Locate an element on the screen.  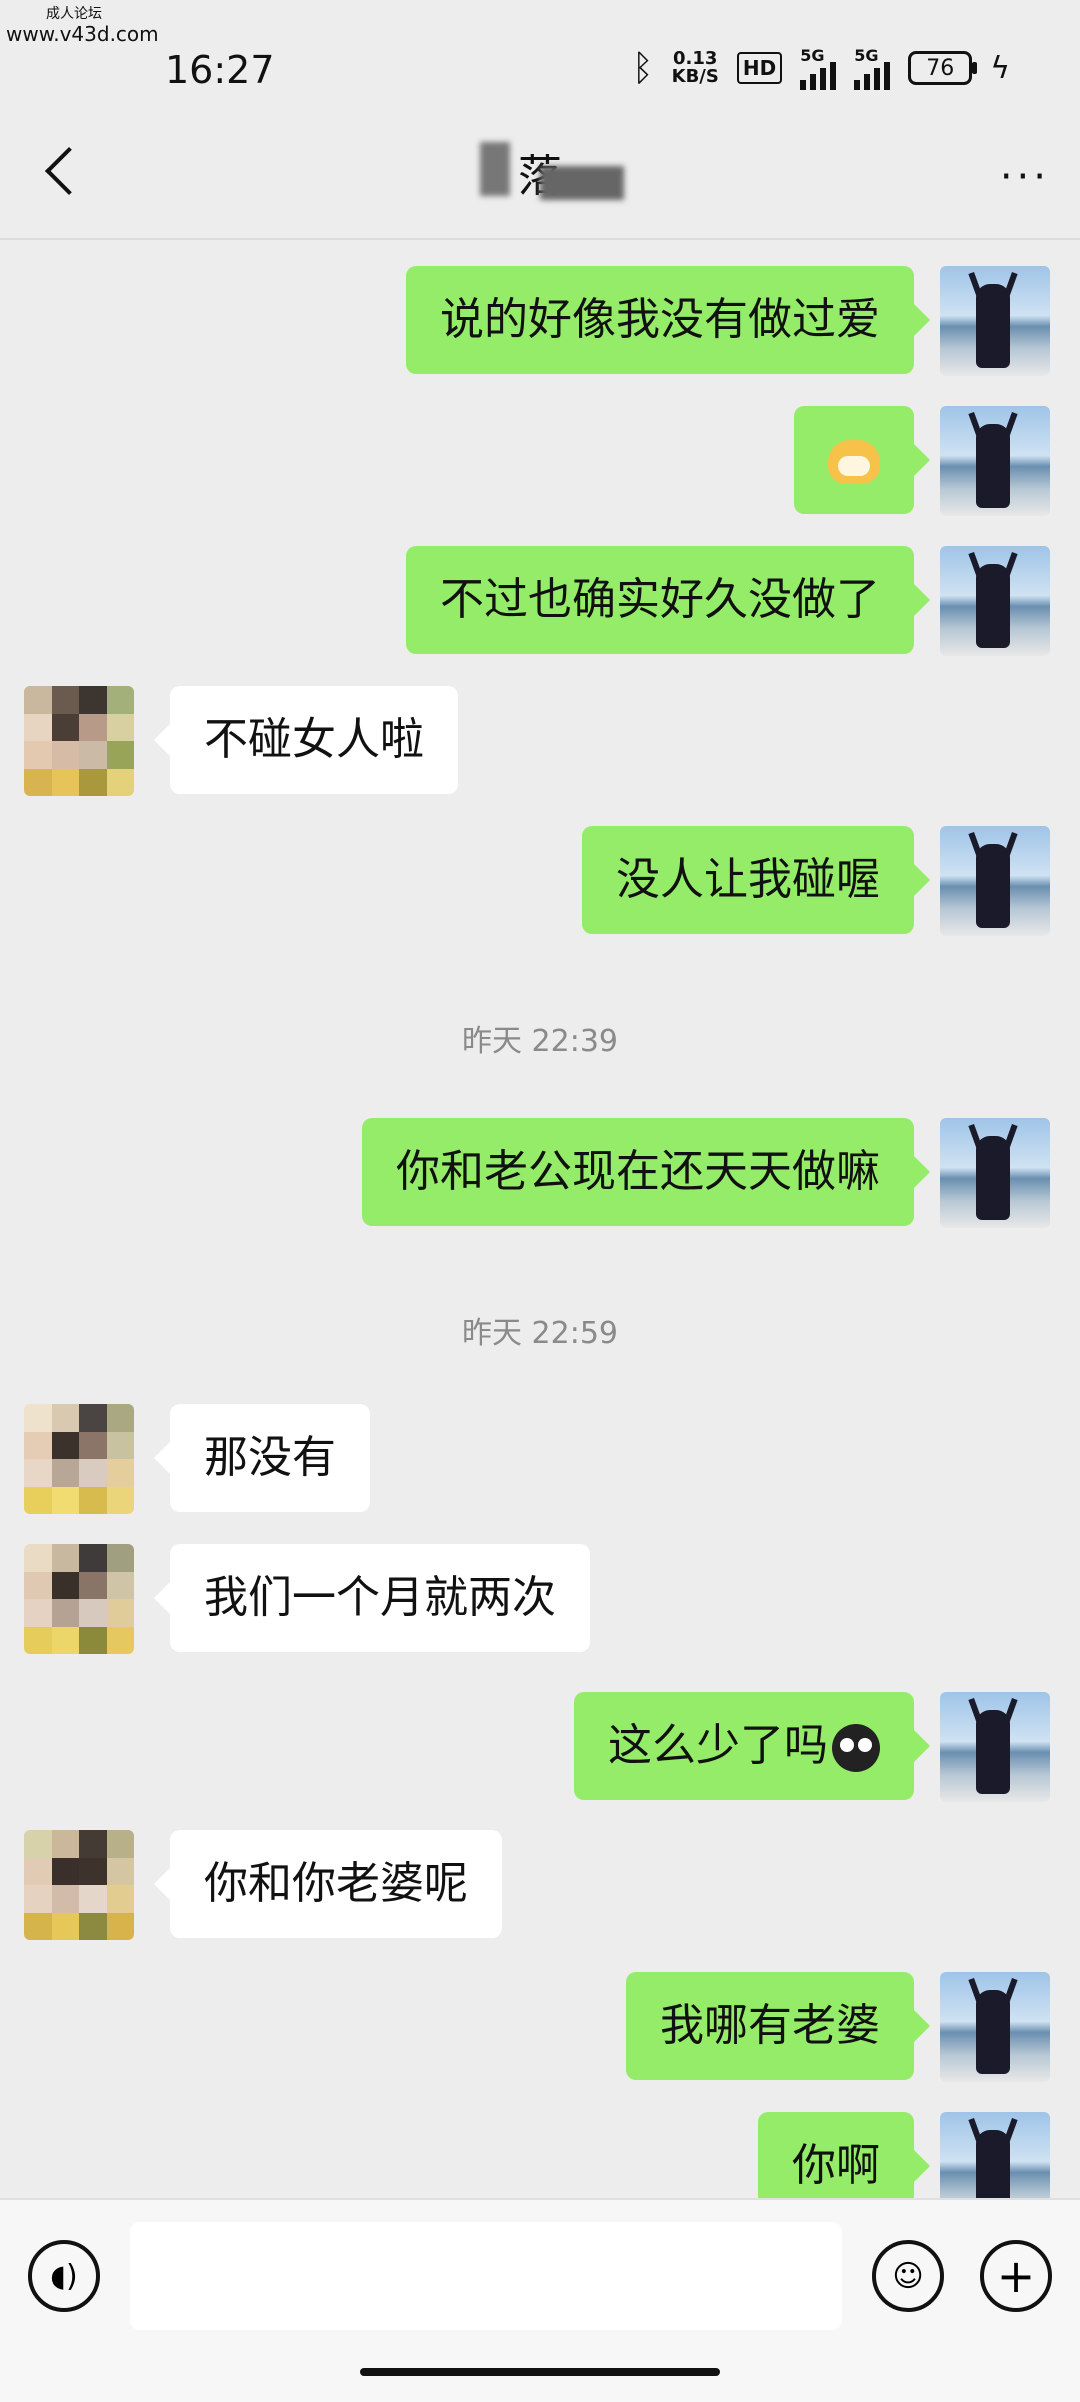
signal-icon-1: 5G is located at coordinates (818, 68).